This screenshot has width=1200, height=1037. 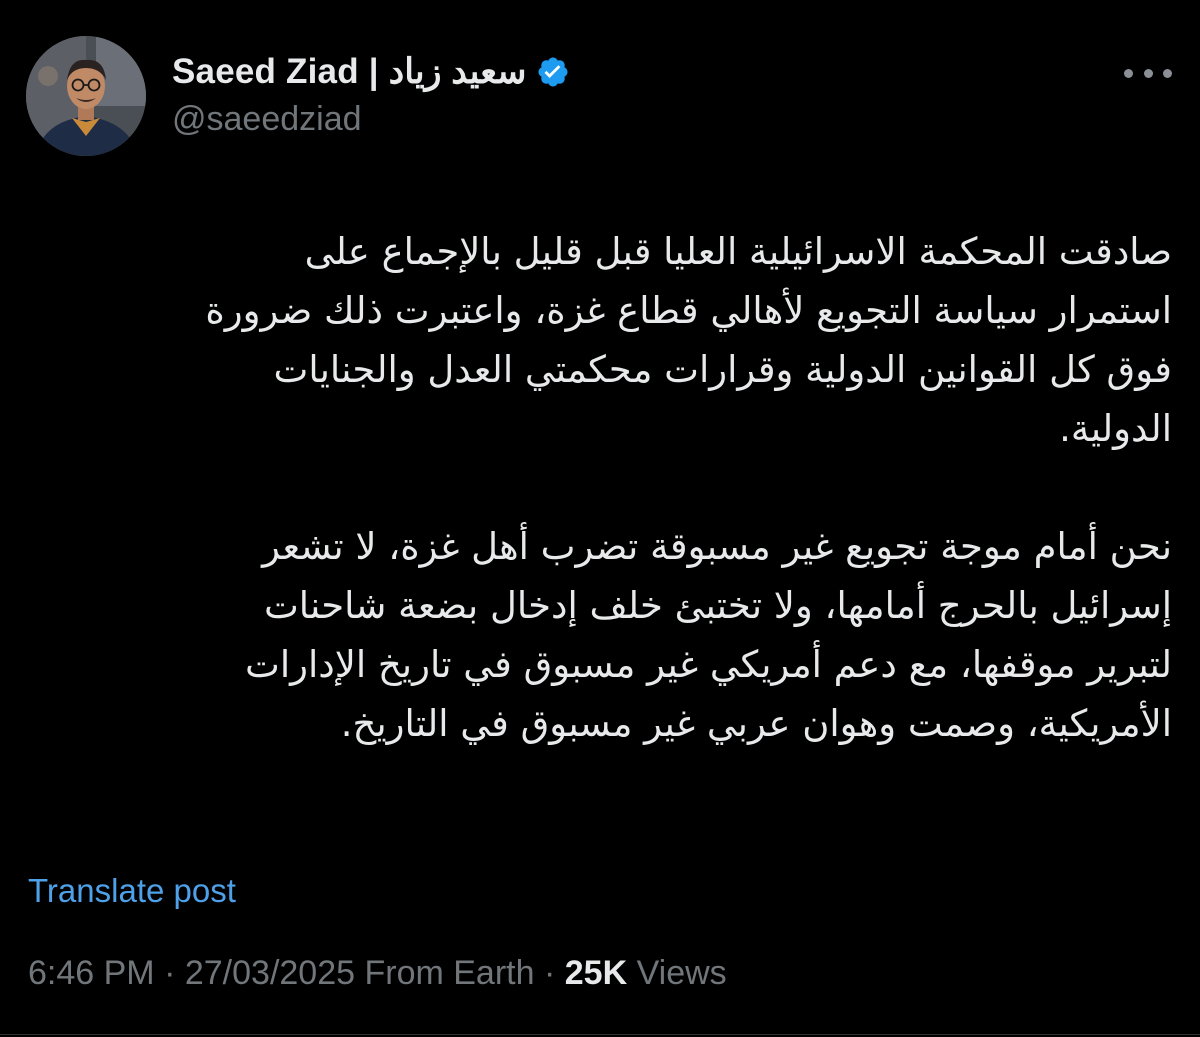 I want to click on views-count: 25K, so click(x=596, y=973).